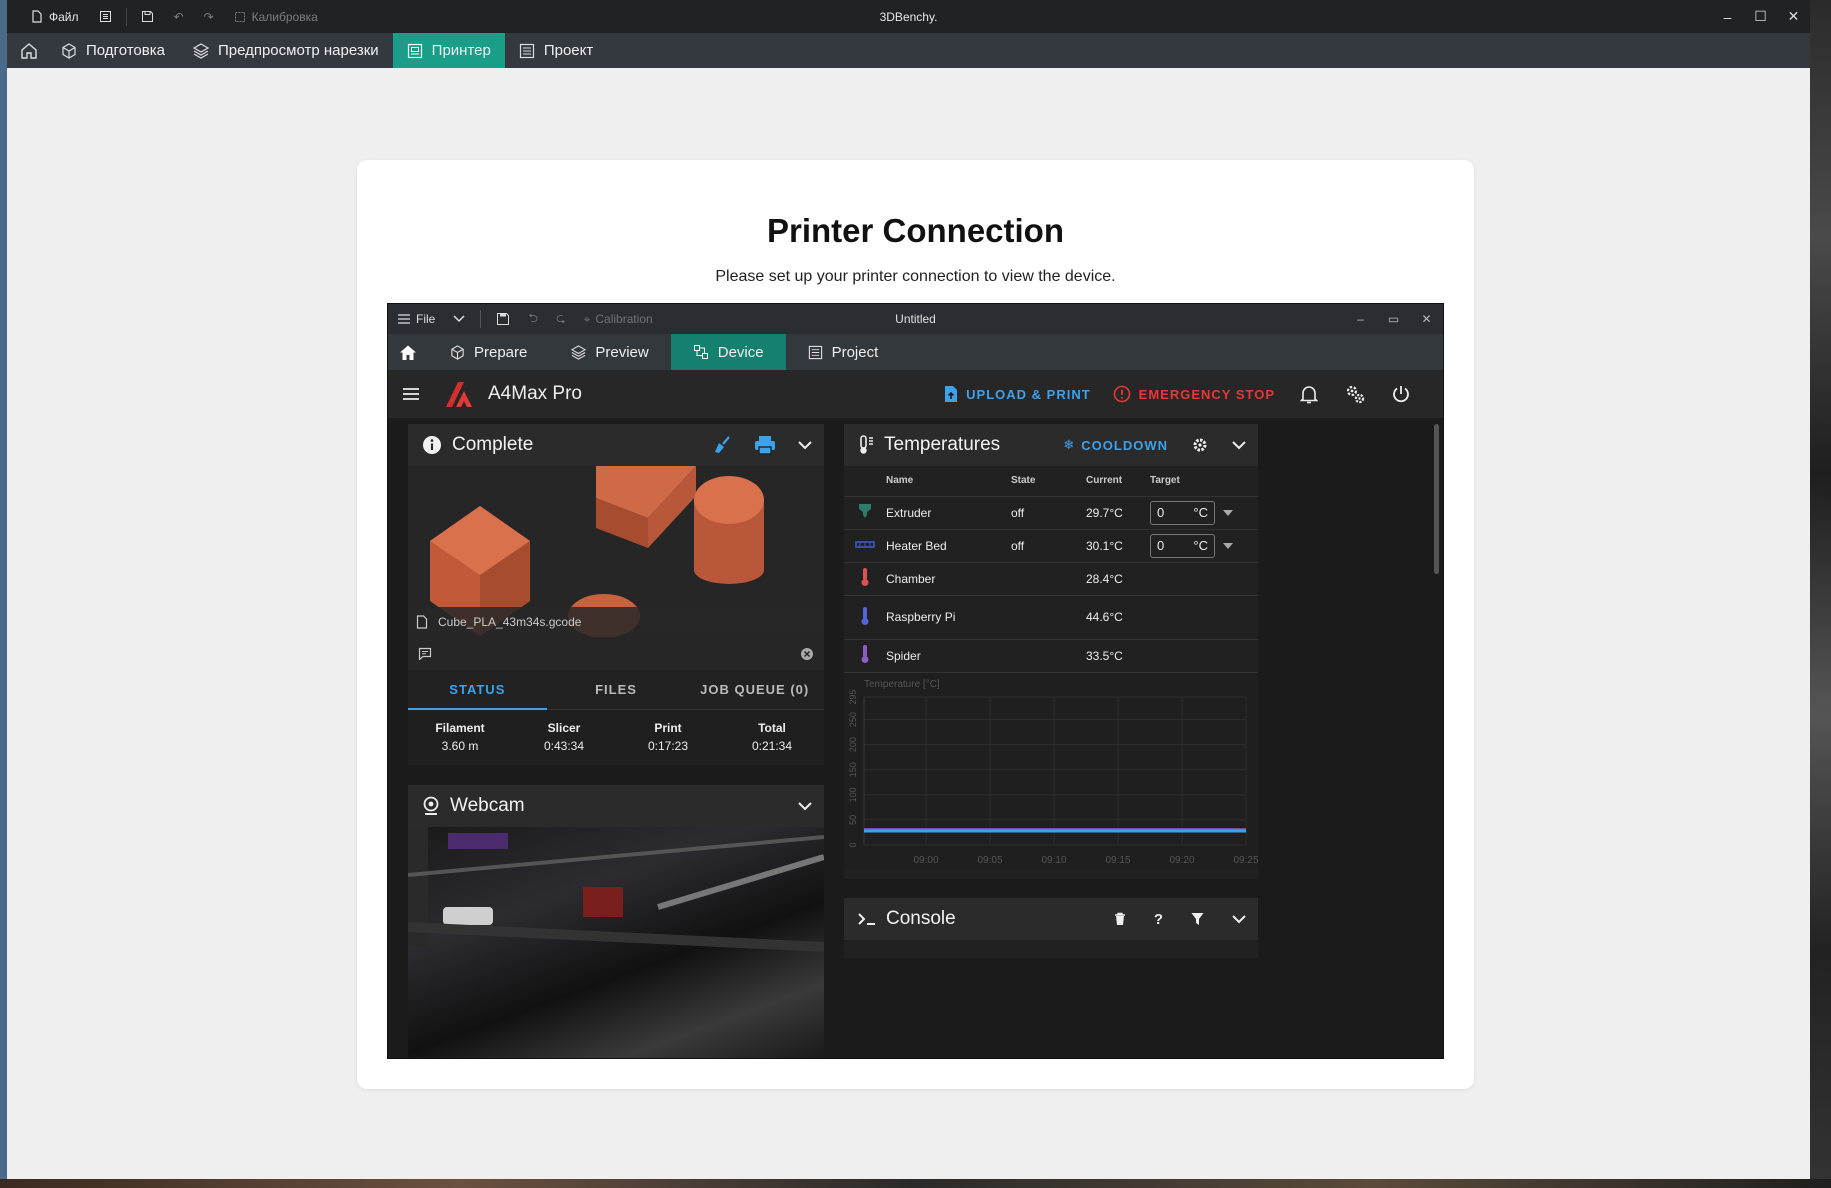 This screenshot has width=1831, height=1188. What do you see at coordinates (915, 394) in the screenshot?
I see `device-header: A4Max Pro UPLOAD & PRINT EMERGENCY STOP` at bounding box center [915, 394].